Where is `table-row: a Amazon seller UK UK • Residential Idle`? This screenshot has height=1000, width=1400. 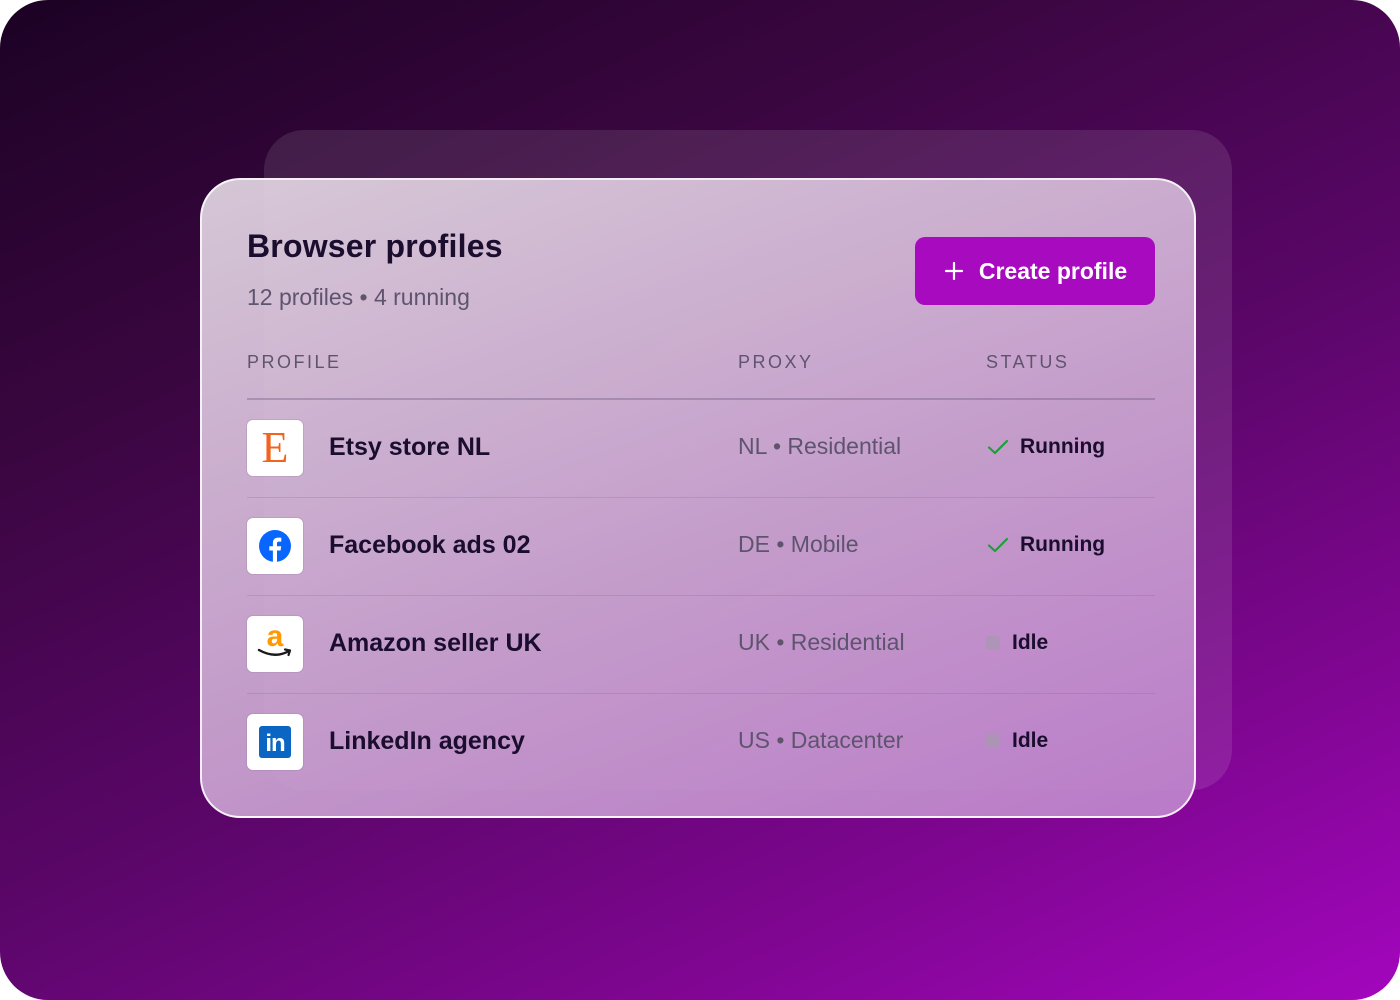 table-row: a Amazon seller UK UK • Residential Idle is located at coordinates (701, 645).